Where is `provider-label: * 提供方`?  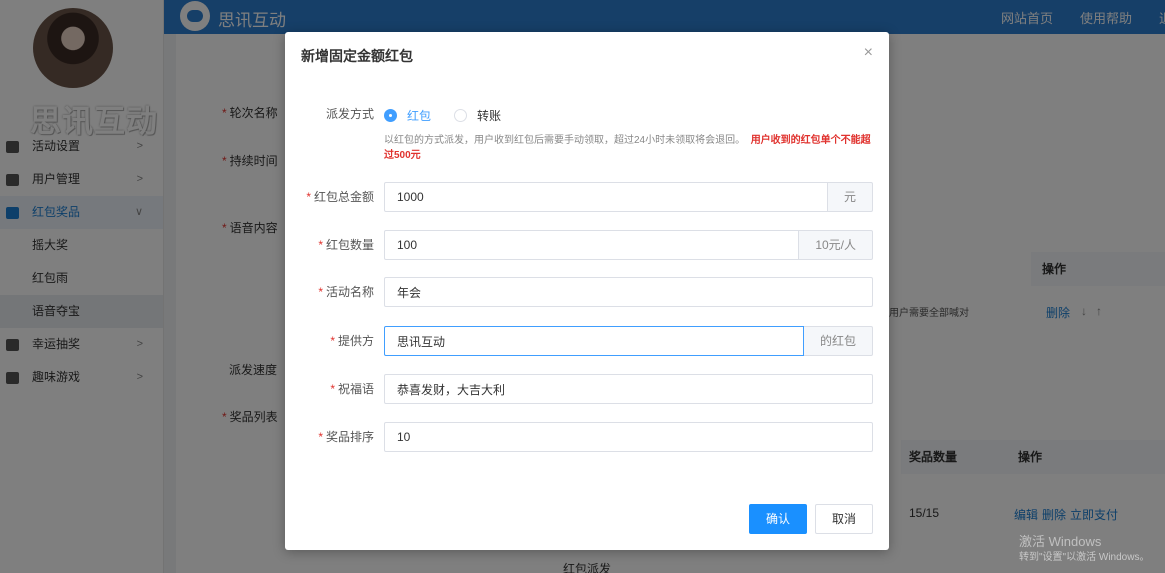 provider-label: * 提供方 is located at coordinates (352, 341).